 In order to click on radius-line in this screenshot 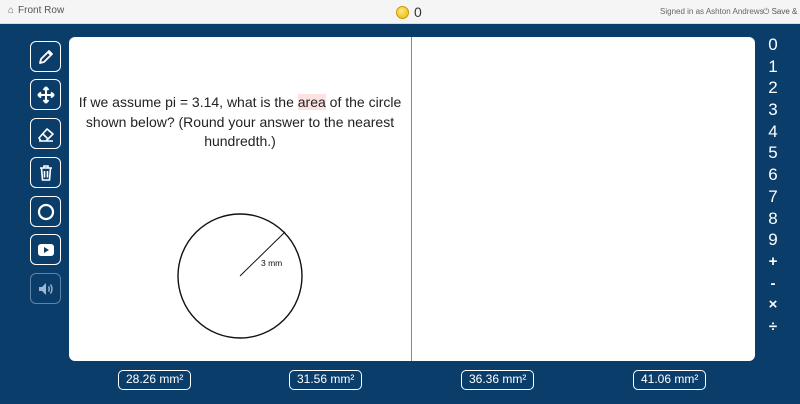, I will do `click(262, 254)`.